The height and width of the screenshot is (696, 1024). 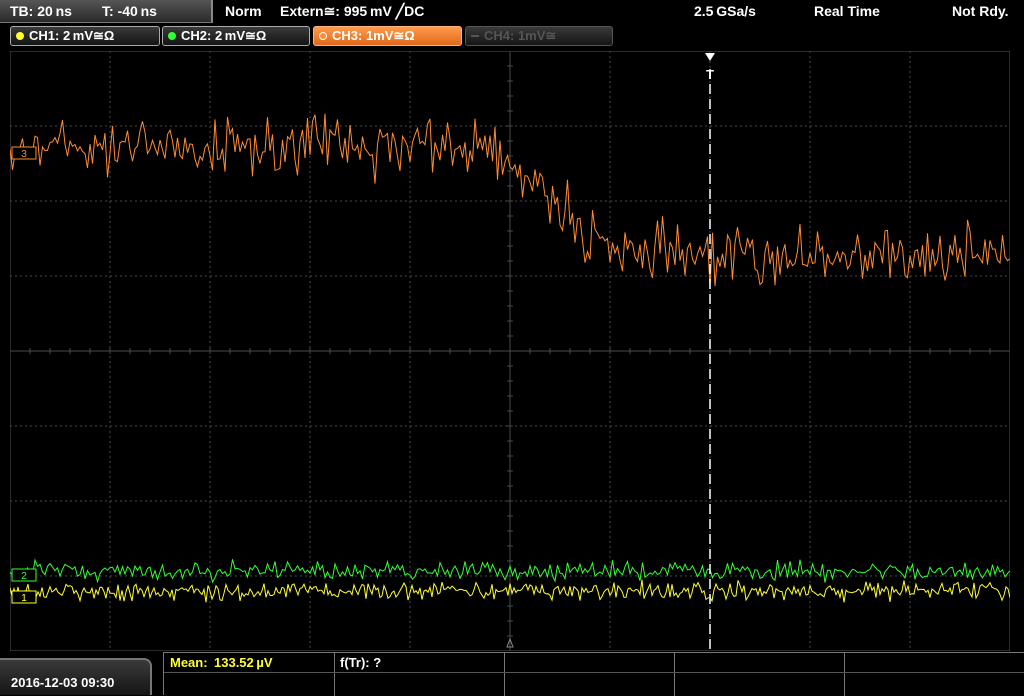 I want to click on channel-3-marker: 3, so click(x=24, y=153).